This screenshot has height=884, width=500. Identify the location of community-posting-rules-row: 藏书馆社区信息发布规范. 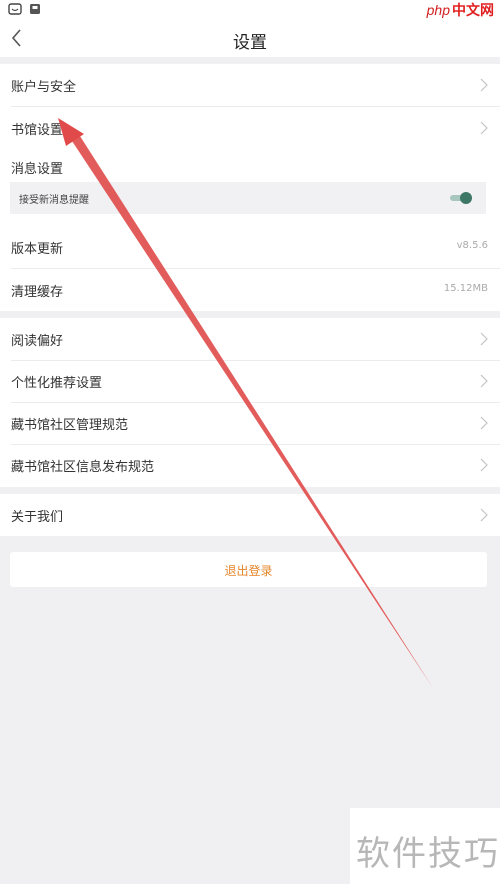
(250, 465).